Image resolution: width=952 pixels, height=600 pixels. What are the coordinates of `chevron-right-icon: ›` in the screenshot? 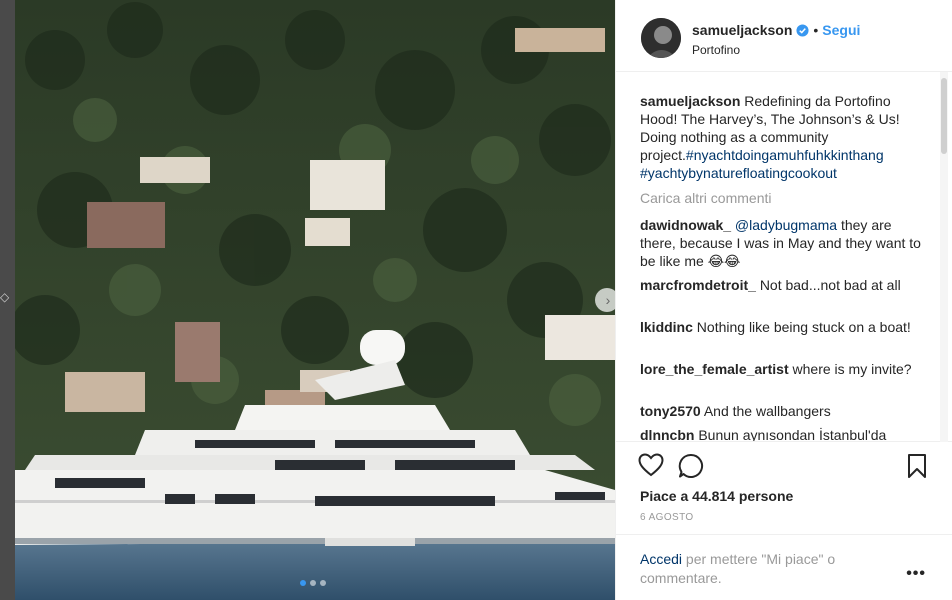 It's located at (608, 300).